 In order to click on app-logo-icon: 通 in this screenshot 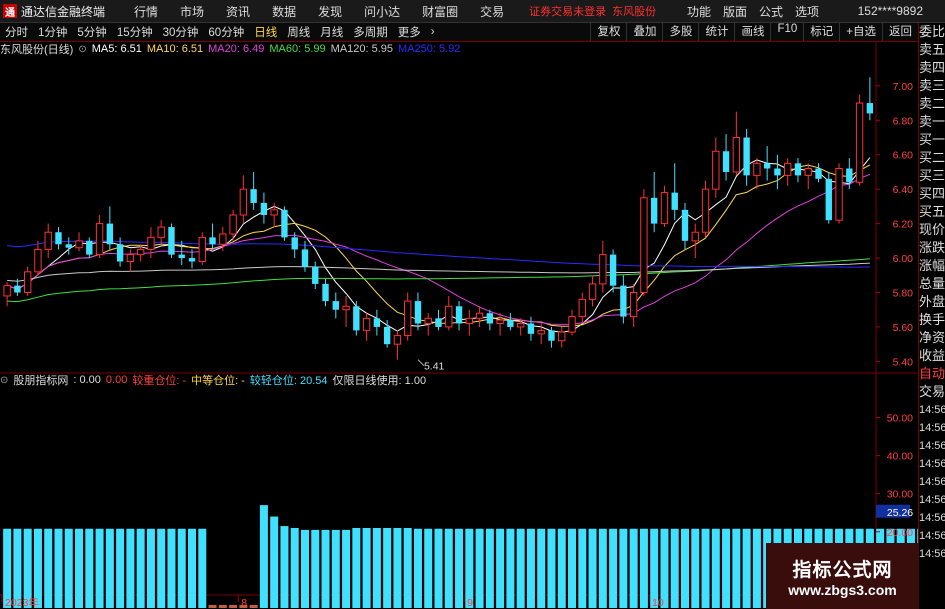, I will do `click(10, 11)`.